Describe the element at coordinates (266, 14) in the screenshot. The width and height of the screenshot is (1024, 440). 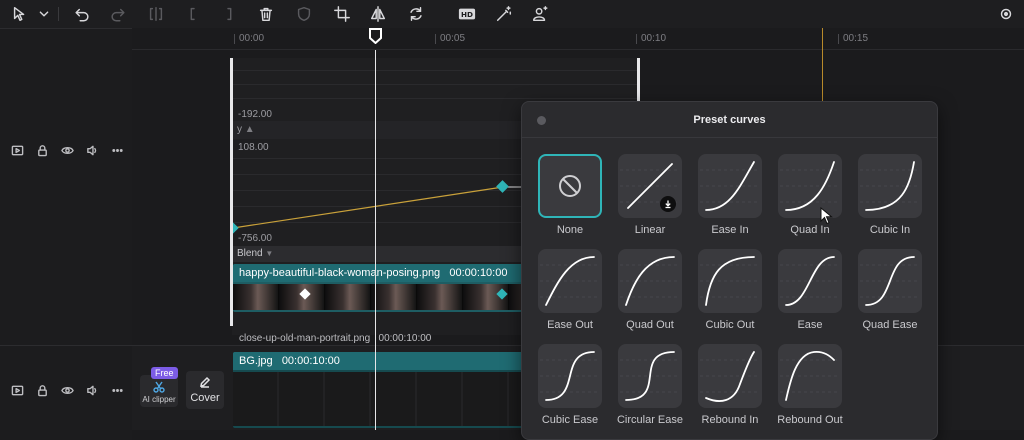
I see `delete-icon` at that location.